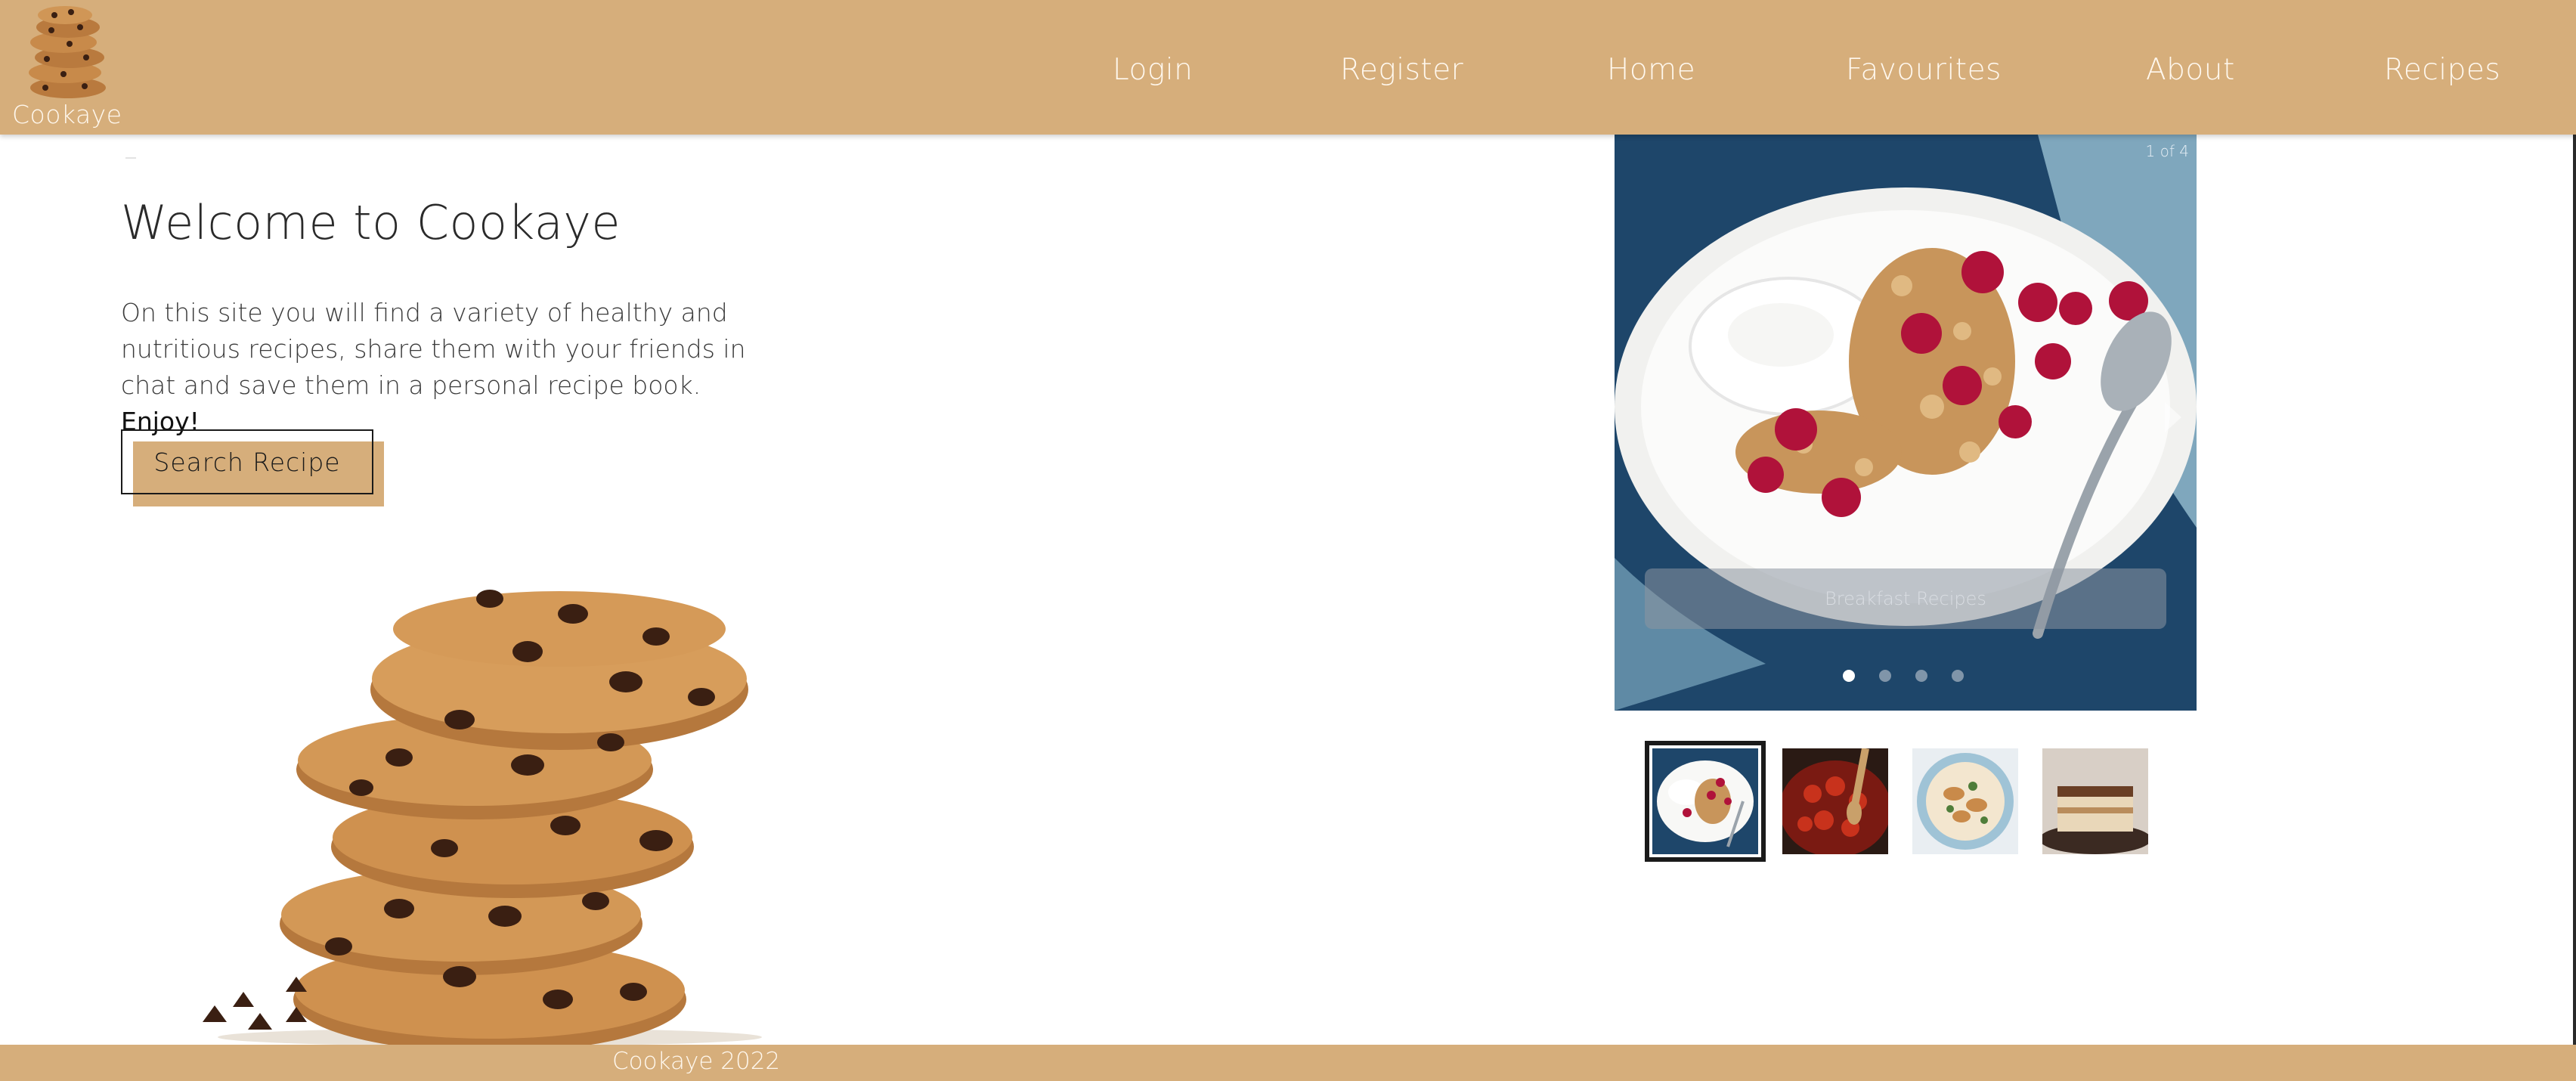 The image size is (2576, 1081). What do you see at coordinates (1651, 70) in the screenshot?
I see `nav-home: Home` at bounding box center [1651, 70].